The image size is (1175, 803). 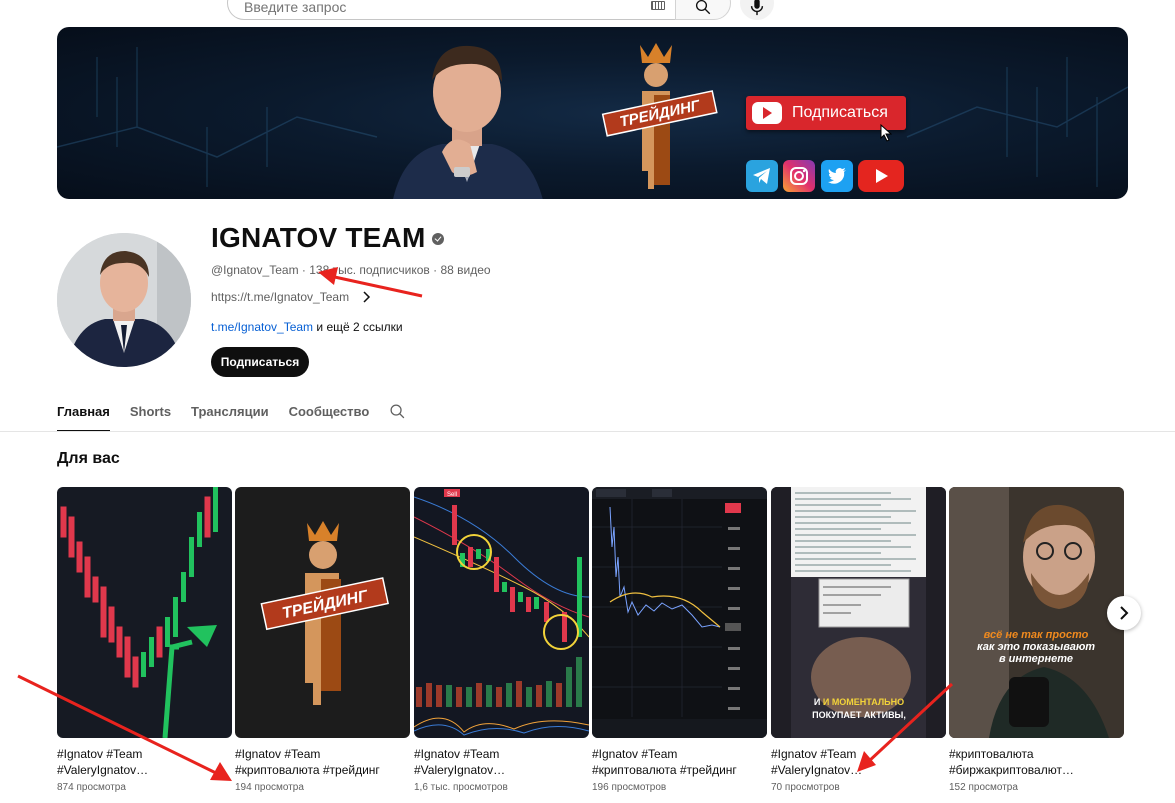 I want to click on channel-name: IGNATOV TEAM, so click(x=318, y=237).